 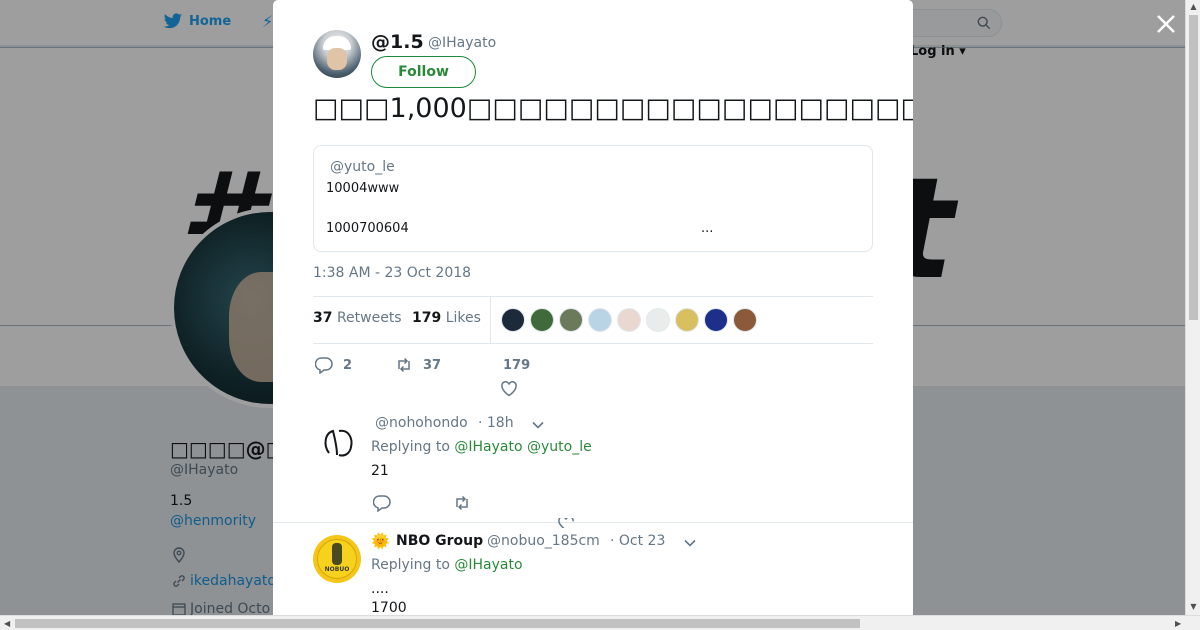 What do you see at coordinates (339, 443) in the screenshot?
I see `reply-avatar` at bounding box center [339, 443].